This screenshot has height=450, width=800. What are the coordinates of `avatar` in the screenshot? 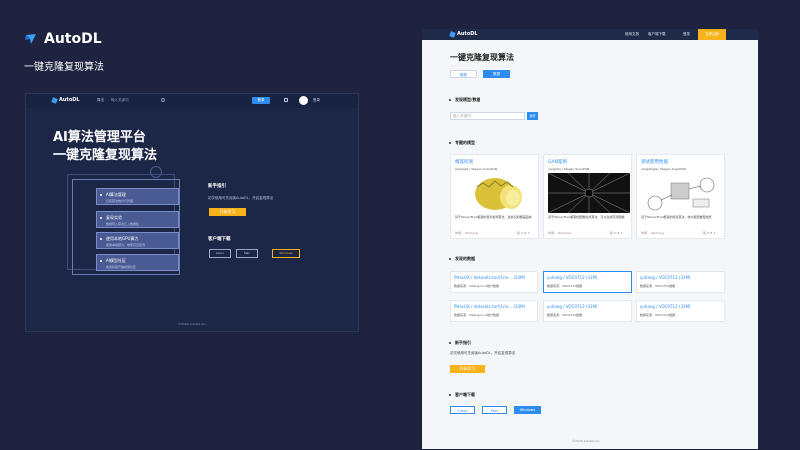 It's located at (303, 100).